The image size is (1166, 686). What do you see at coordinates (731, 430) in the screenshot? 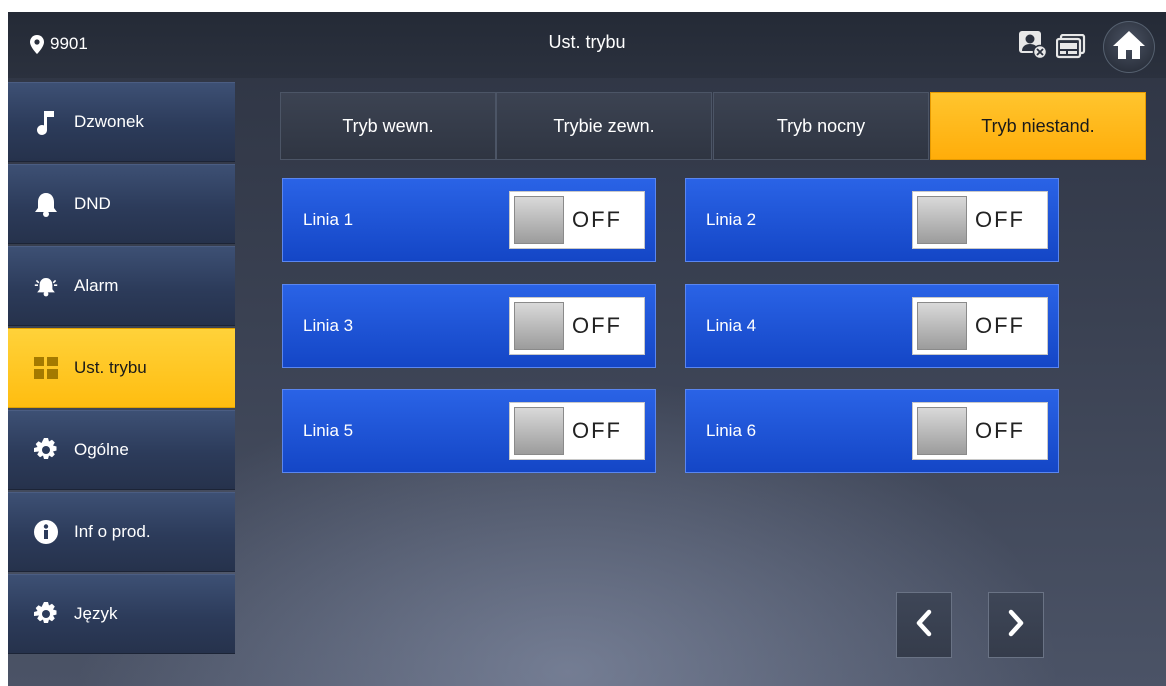
I see `line-label: Linia 6` at bounding box center [731, 430].